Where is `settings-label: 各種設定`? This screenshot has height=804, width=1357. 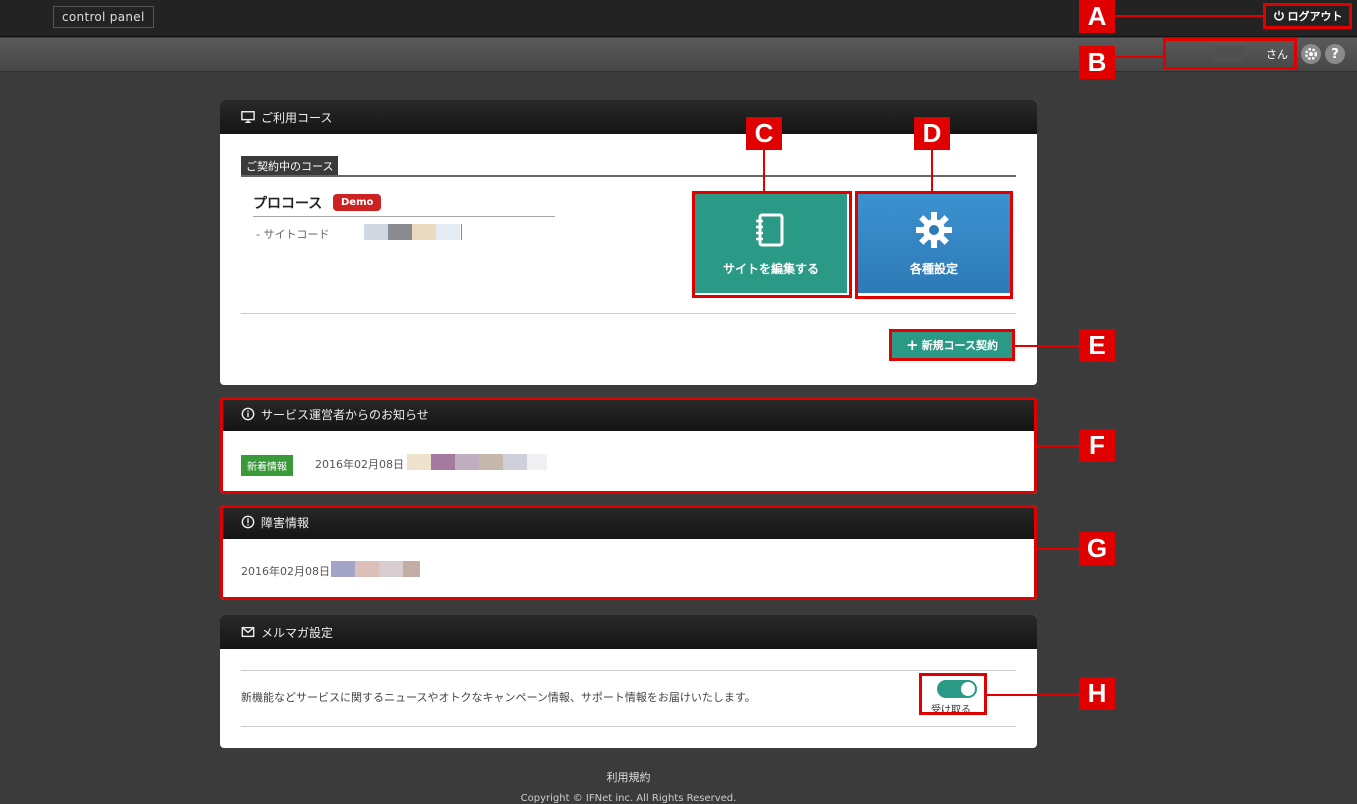 settings-label: 各種設定 is located at coordinates (933, 269).